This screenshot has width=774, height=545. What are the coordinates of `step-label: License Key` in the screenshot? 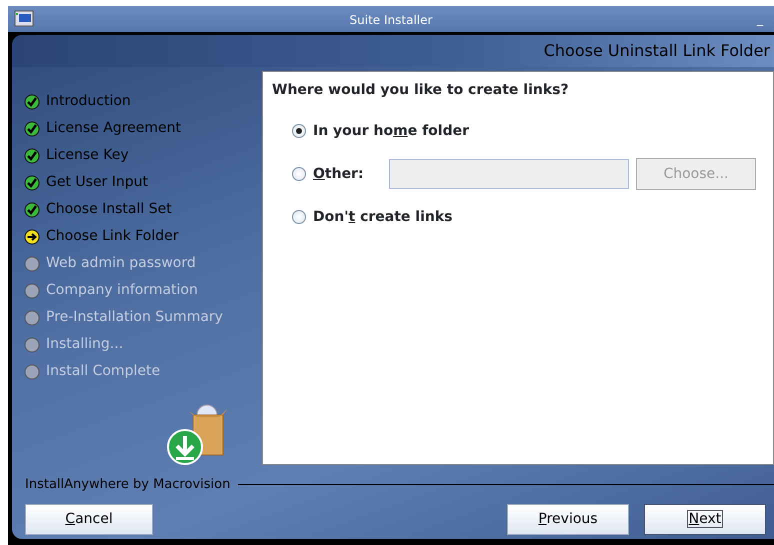 It's located at (87, 155).